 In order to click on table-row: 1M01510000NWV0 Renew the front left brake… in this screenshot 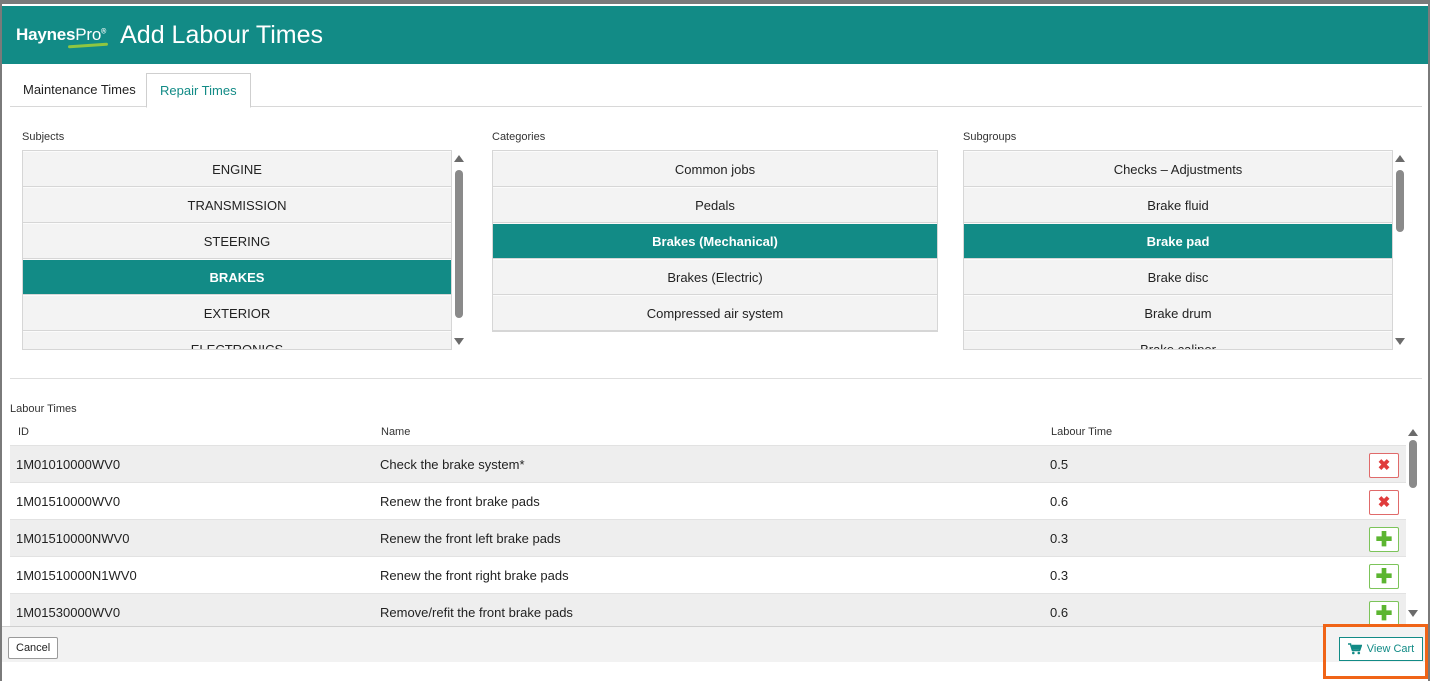, I will do `click(708, 537)`.